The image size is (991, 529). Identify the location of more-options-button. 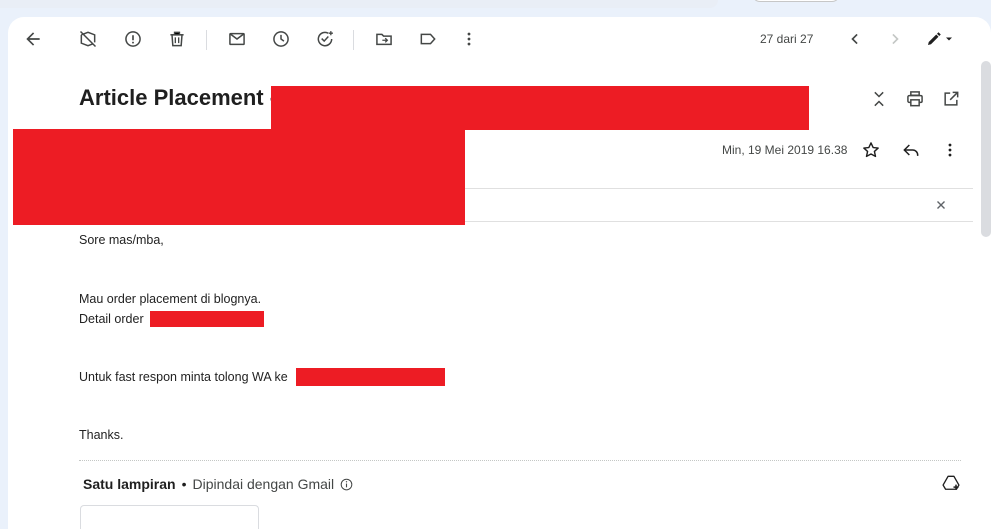
(469, 39).